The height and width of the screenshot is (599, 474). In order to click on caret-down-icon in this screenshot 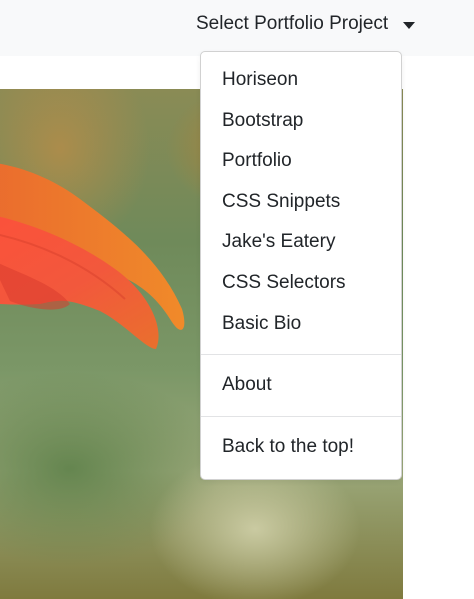, I will do `click(409, 25)`.